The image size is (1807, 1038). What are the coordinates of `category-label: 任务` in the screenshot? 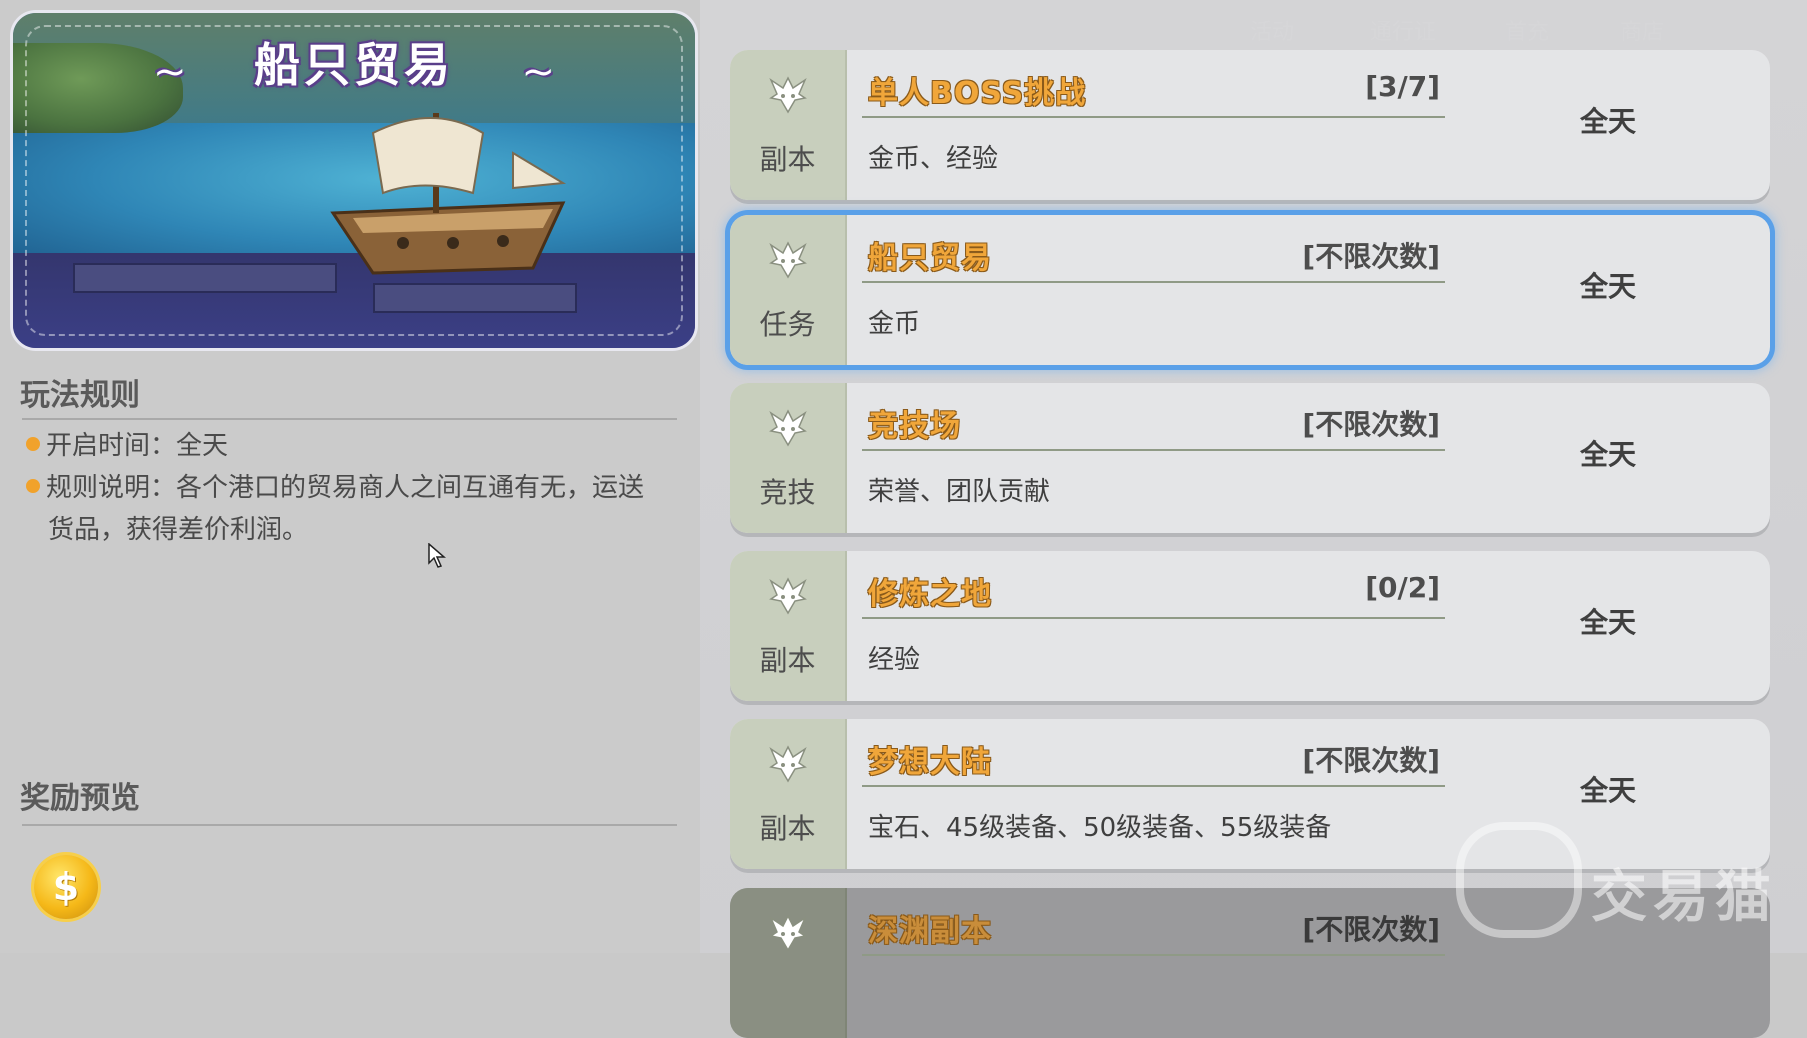 It's located at (787, 324).